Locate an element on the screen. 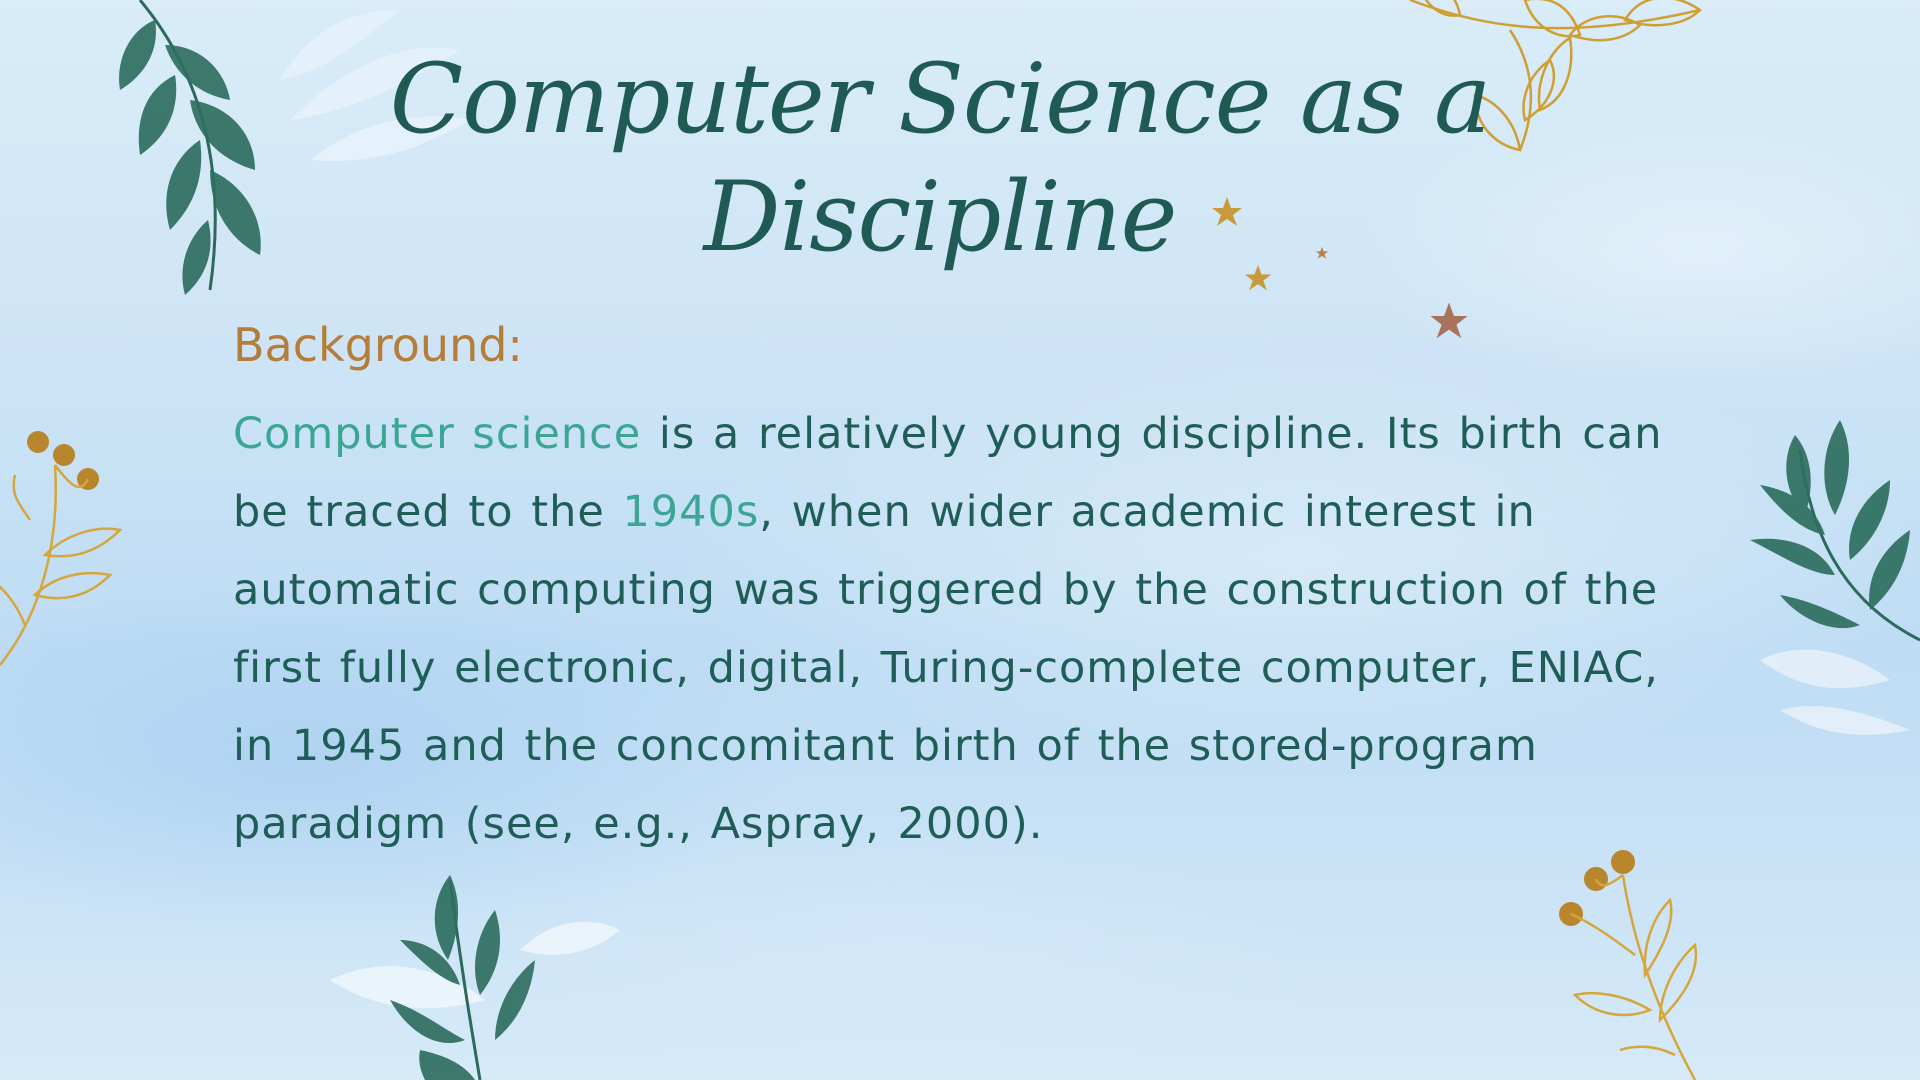 The height and width of the screenshot is (1080, 1920). highlight-term: Computer science is located at coordinates (437, 434).